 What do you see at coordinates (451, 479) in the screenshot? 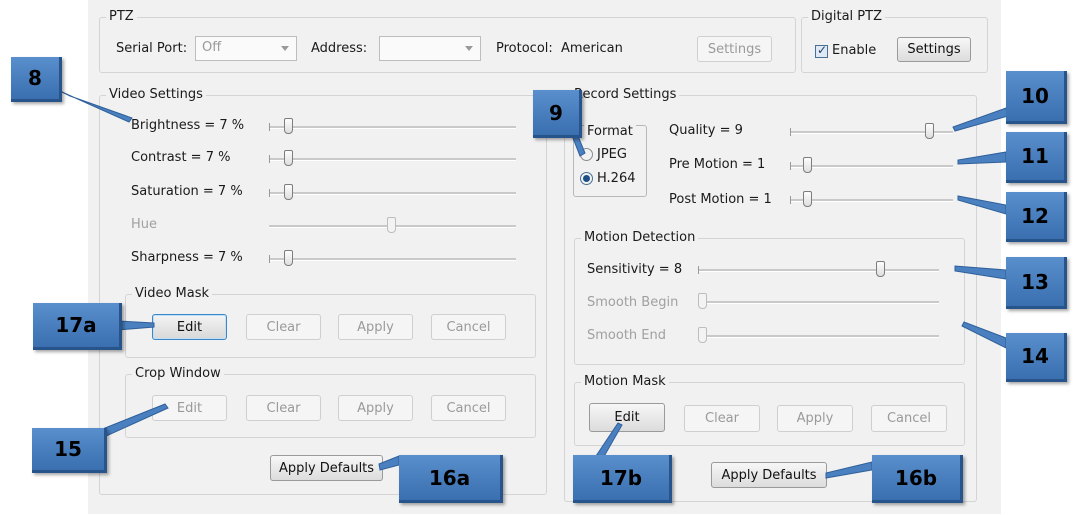
I see `callout-16a: 16a` at bounding box center [451, 479].